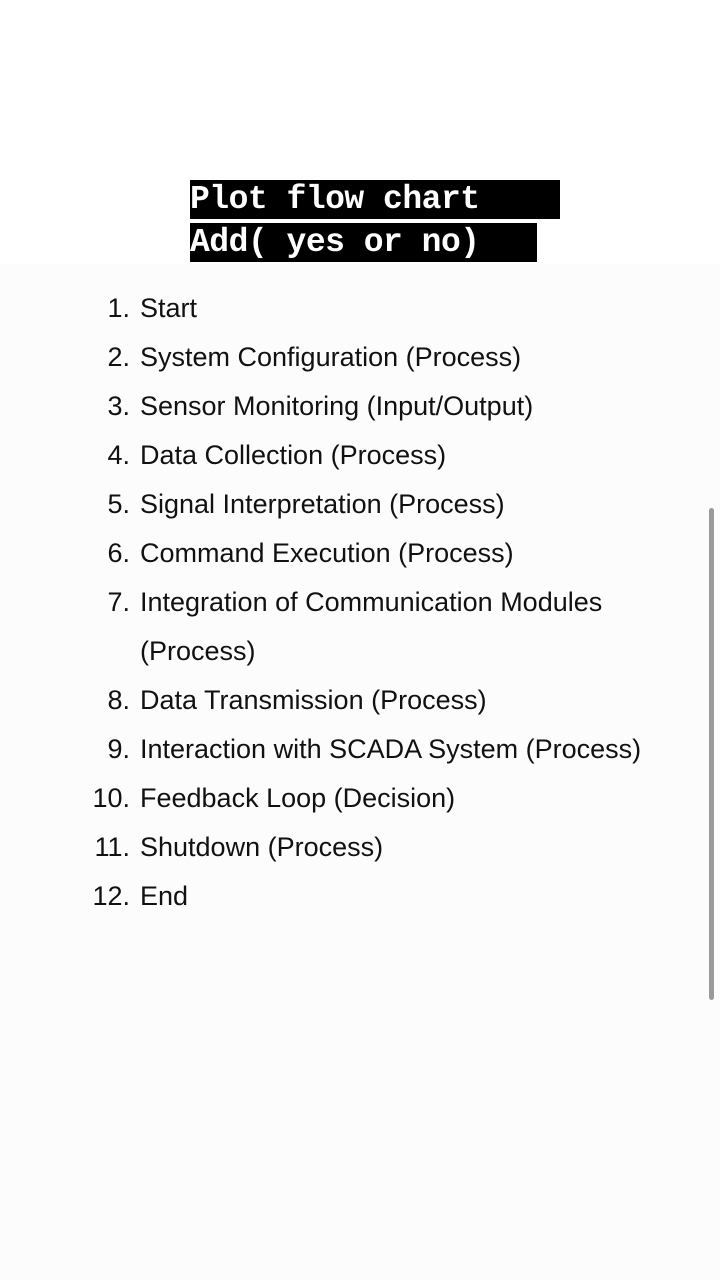  What do you see at coordinates (350, 308) in the screenshot?
I see `list-item: 1. Start` at bounding box center [350, 308].